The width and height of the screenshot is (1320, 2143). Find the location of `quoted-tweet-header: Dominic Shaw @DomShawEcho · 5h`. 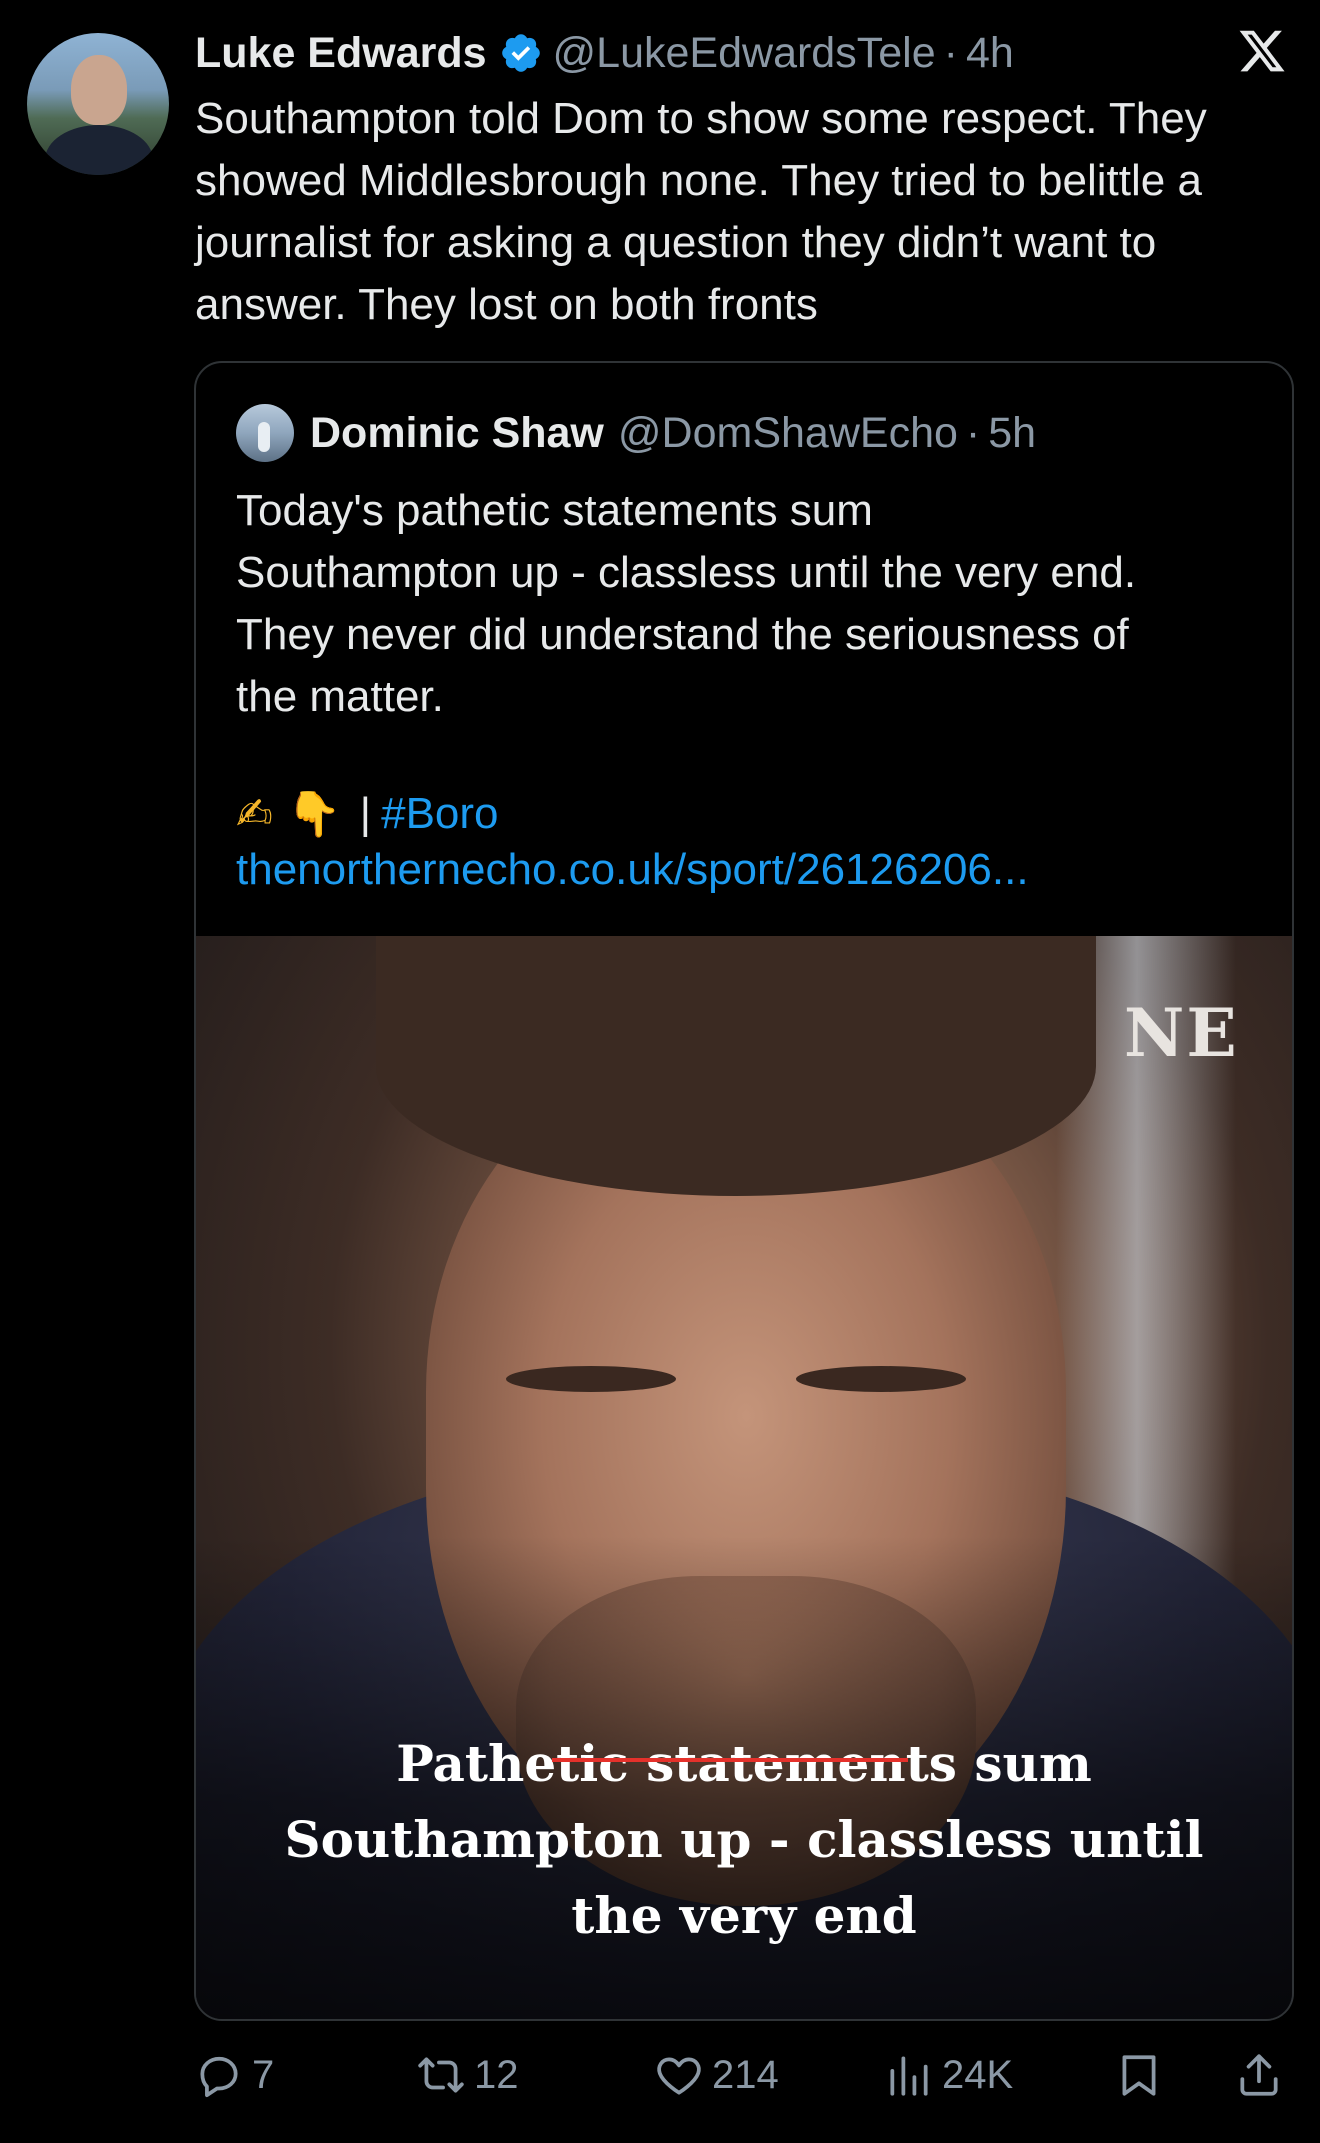

quoted-tweet-header: Dominic Shaw @DomShawEcho · 5h is located at coordinates (636, 433).